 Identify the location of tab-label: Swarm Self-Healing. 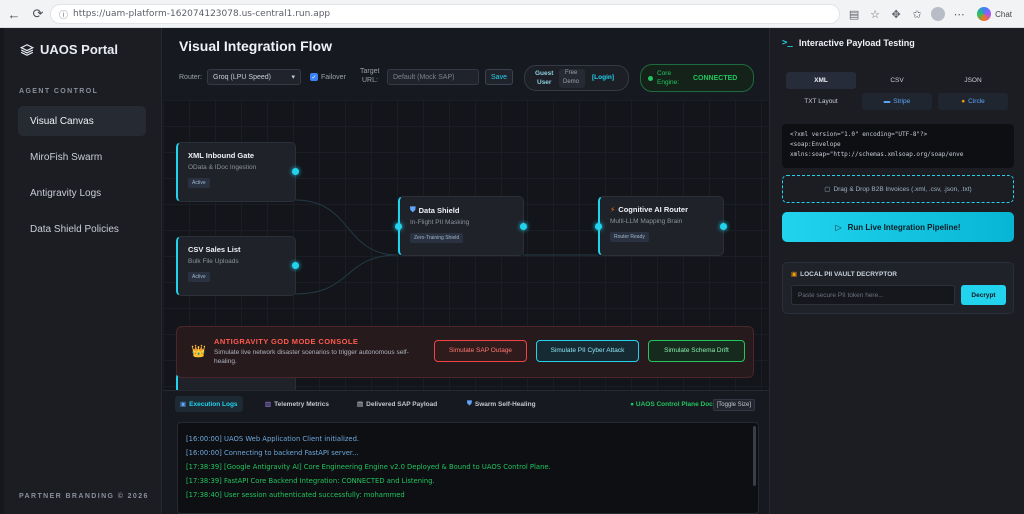
(505, 404).